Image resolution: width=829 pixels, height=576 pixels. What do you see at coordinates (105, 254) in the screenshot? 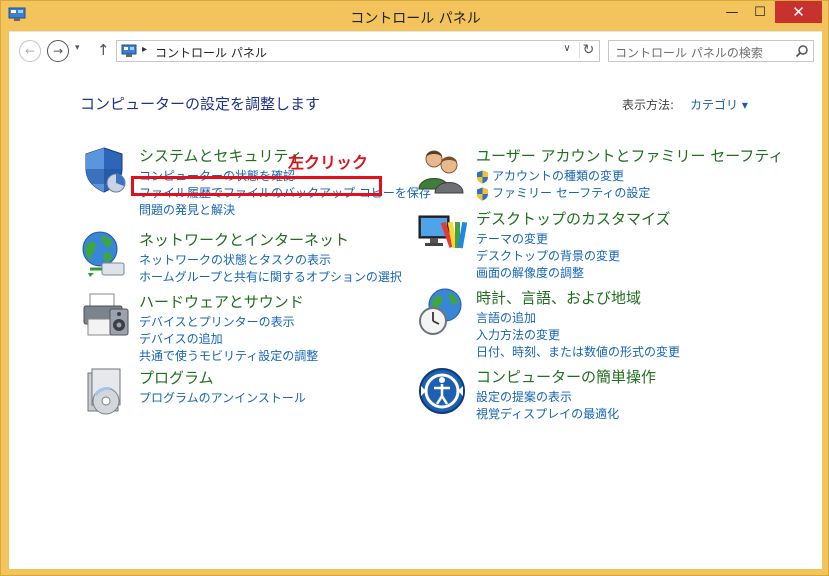
I see `network-globe-icon` at bounding box center [105, 254].